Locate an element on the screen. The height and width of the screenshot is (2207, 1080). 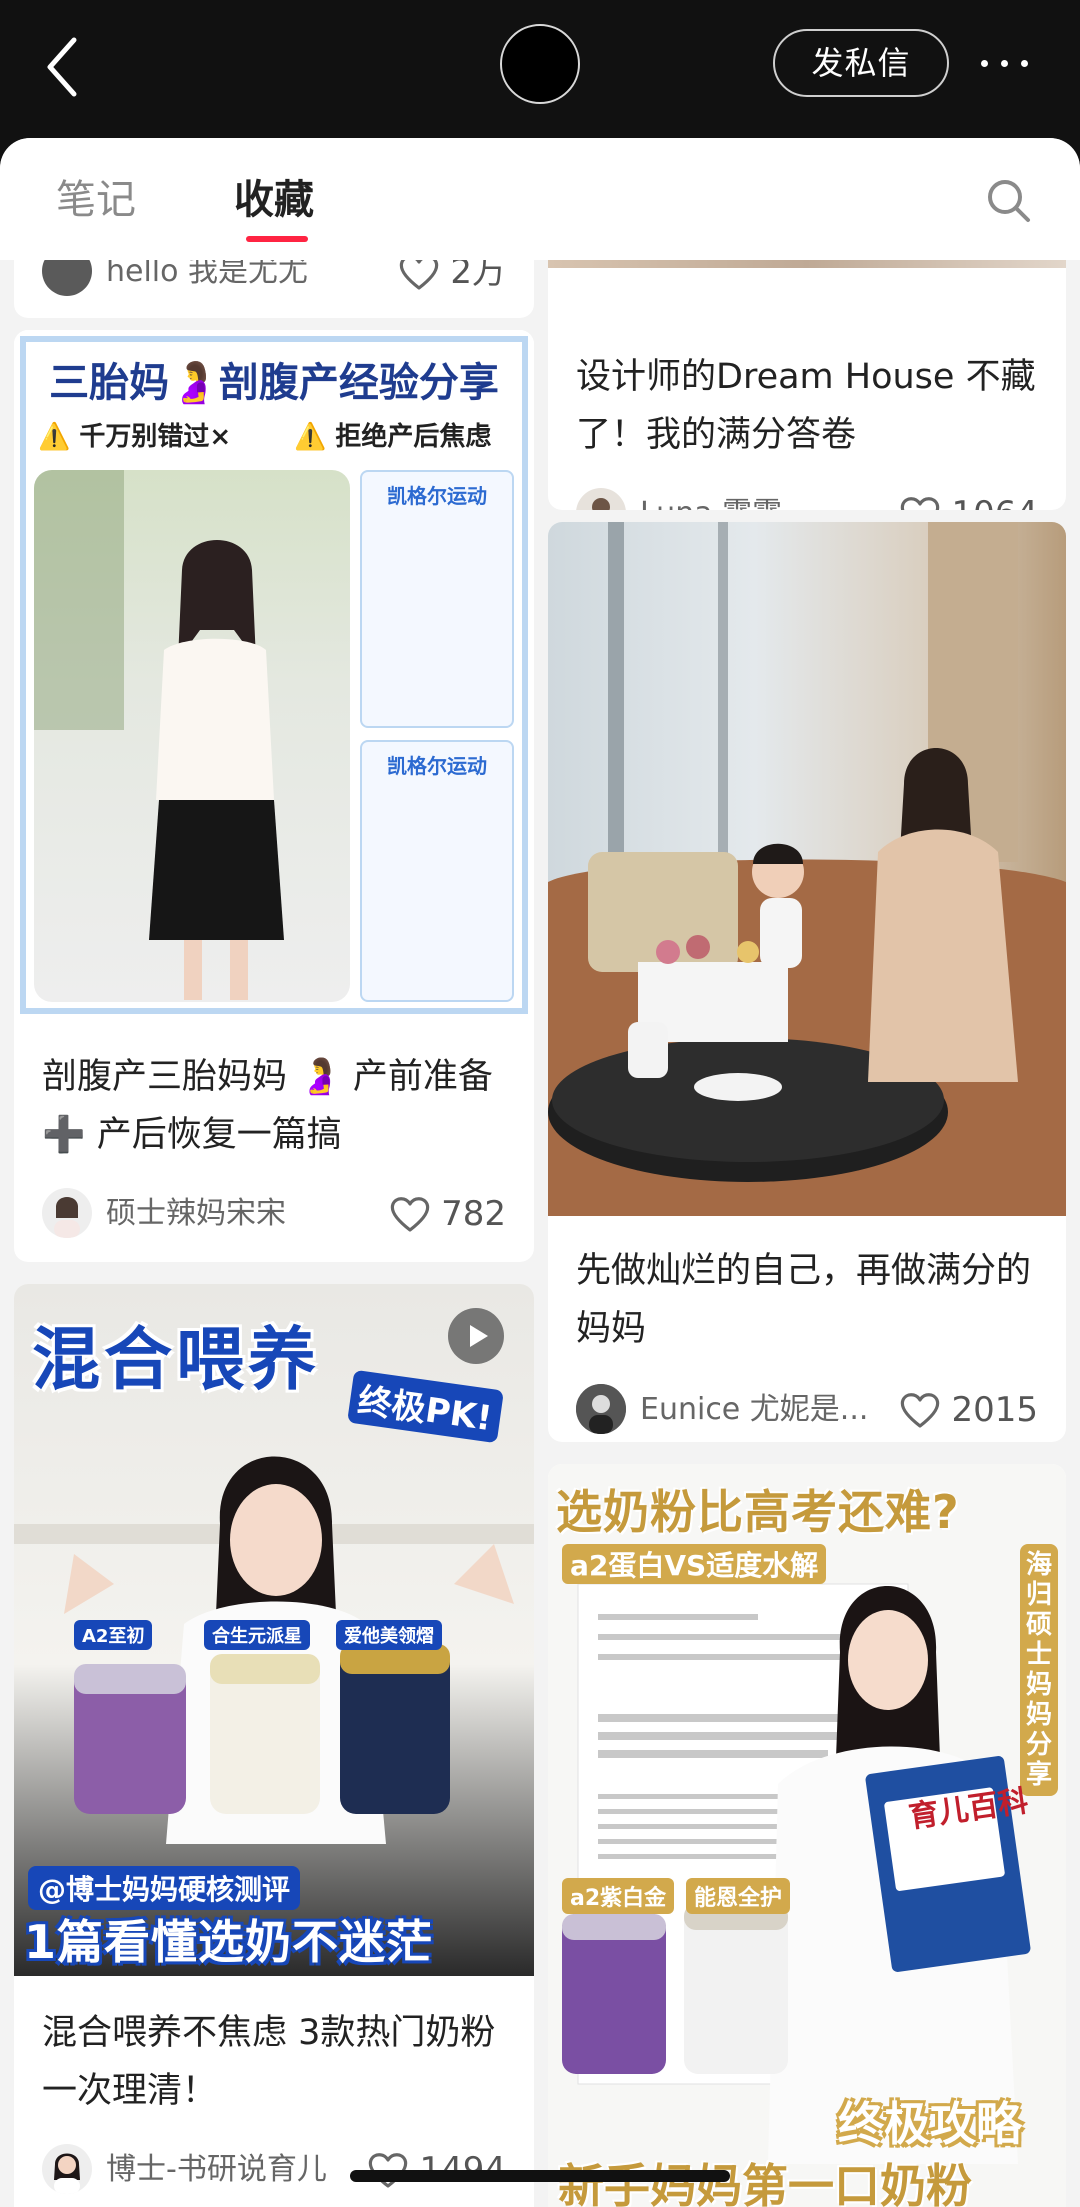
search-button is located at coordinates (1009, 201).